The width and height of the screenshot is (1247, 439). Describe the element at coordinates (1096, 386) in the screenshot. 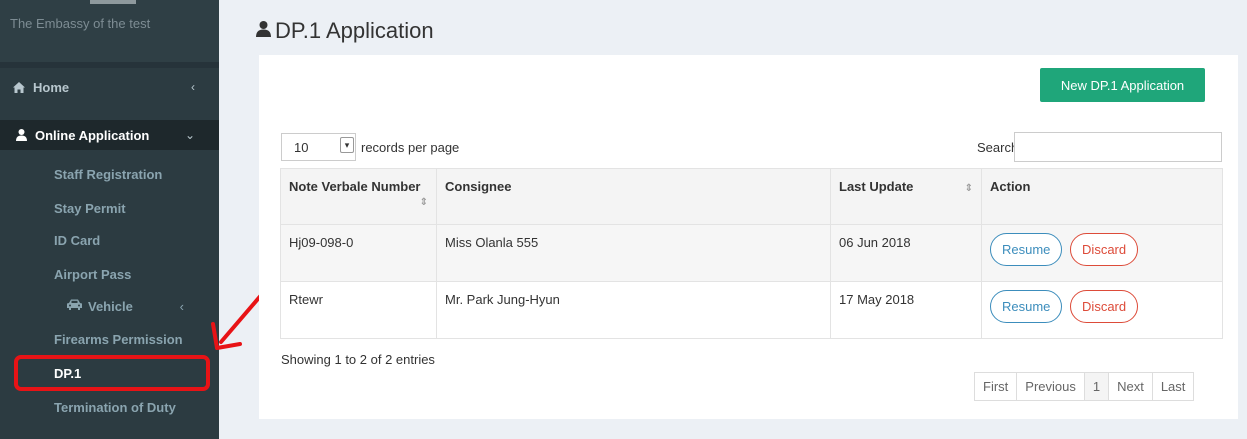

I see `pagination-page-button: 1` at that location.